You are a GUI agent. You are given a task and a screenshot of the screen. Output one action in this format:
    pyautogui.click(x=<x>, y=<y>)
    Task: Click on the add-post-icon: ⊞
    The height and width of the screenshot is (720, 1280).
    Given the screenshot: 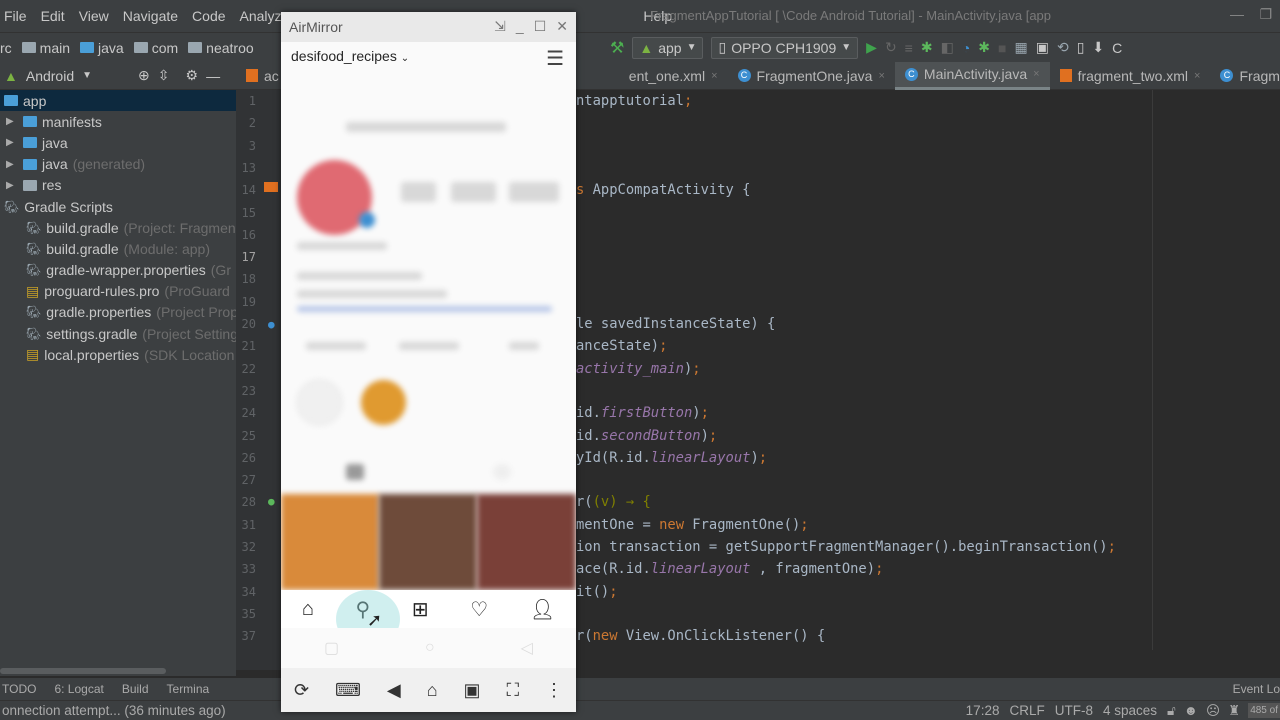 What is the action you would take?
    pyautogui.click(x=420, y=609)
    